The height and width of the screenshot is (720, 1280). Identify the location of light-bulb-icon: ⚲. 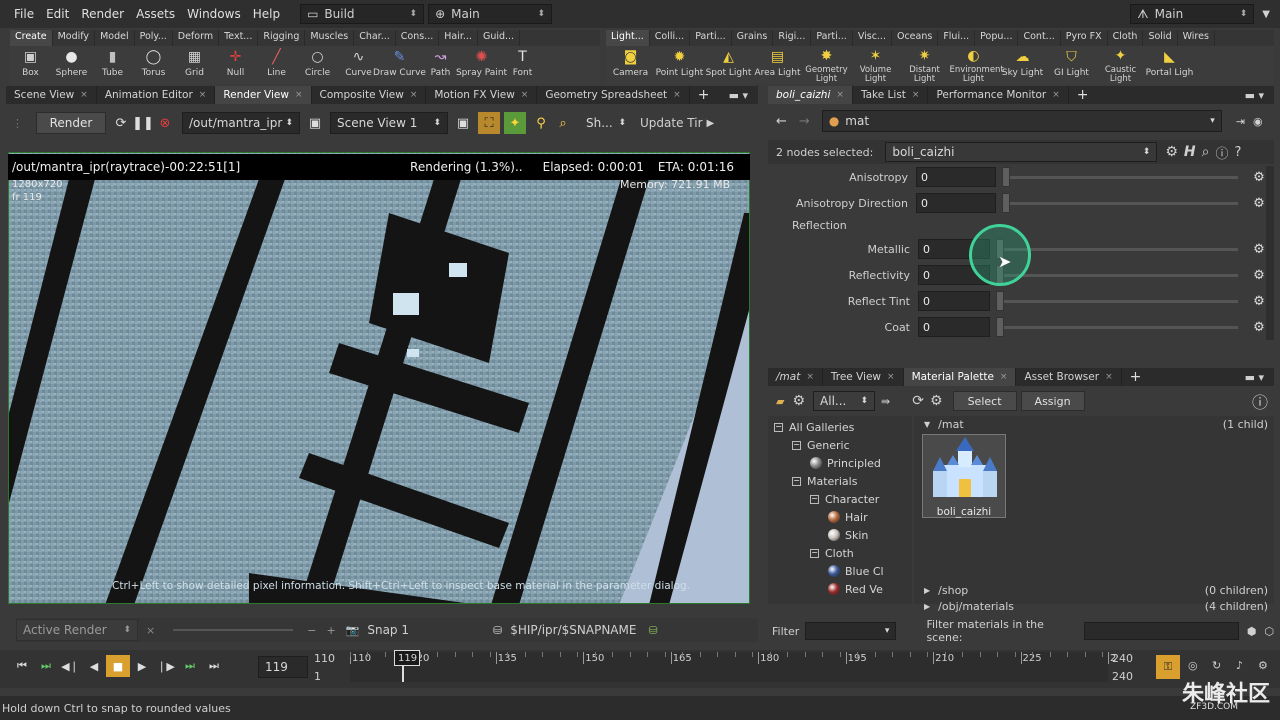
(541, 123).